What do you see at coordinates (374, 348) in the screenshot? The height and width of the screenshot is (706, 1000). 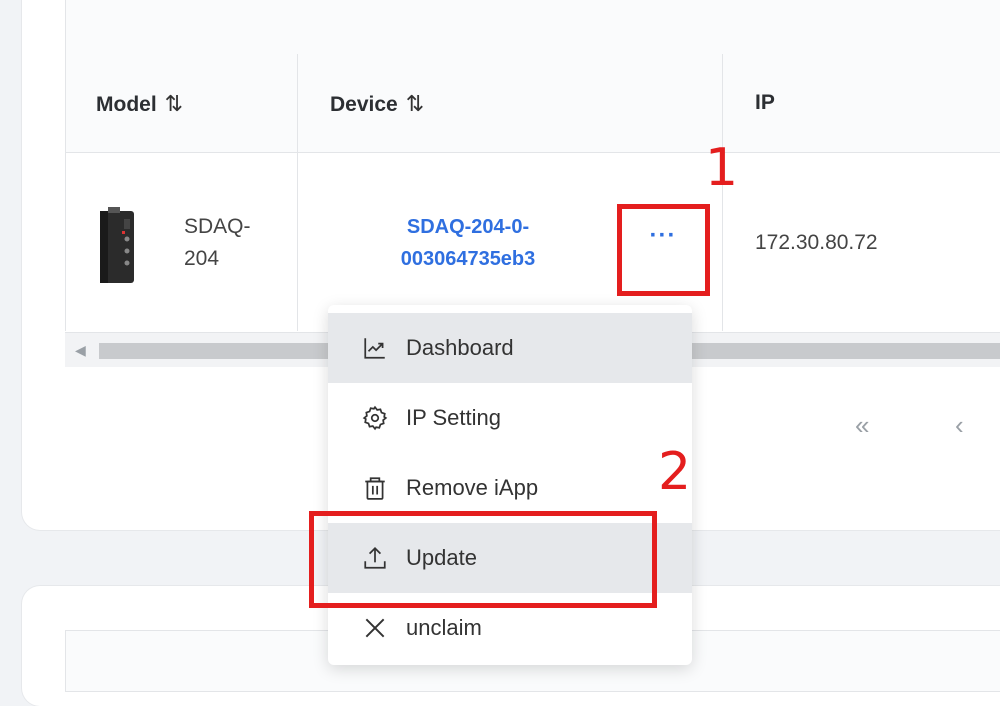 I see `chart-icon` at bounding box center [374, 348].